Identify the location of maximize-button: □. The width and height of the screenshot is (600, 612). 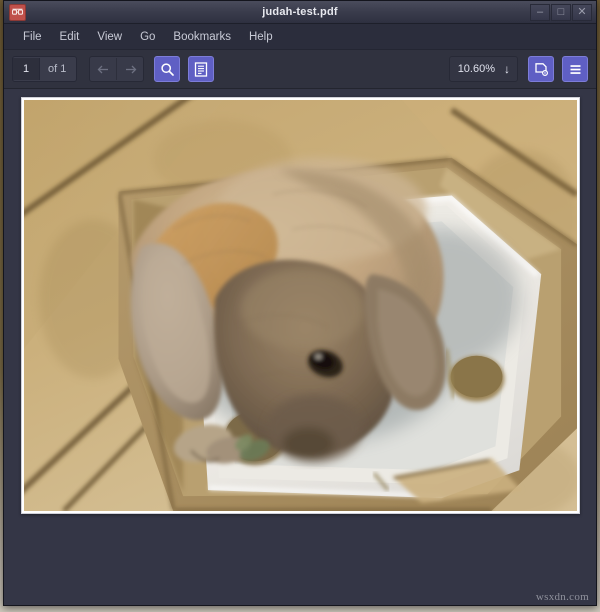
(561, 12).